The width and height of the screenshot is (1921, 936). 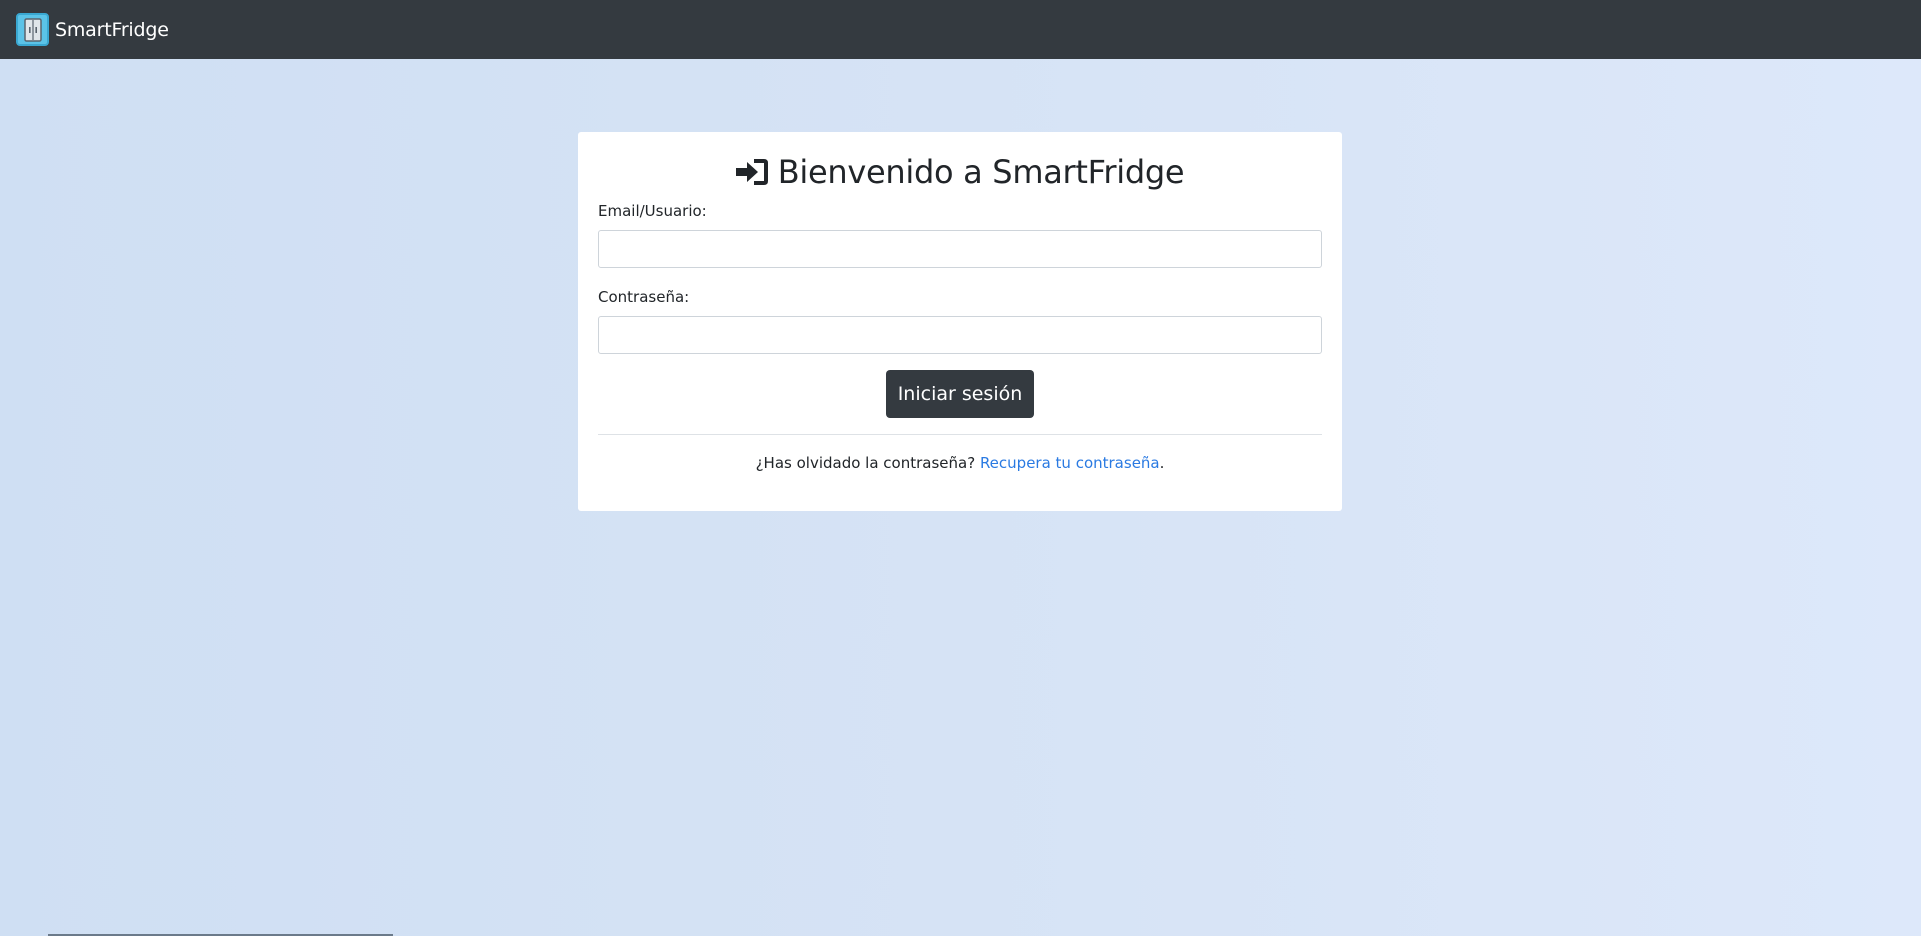 I want to click on page-title: Bienvenido a SmartFridge, so click(x=960, y=162).